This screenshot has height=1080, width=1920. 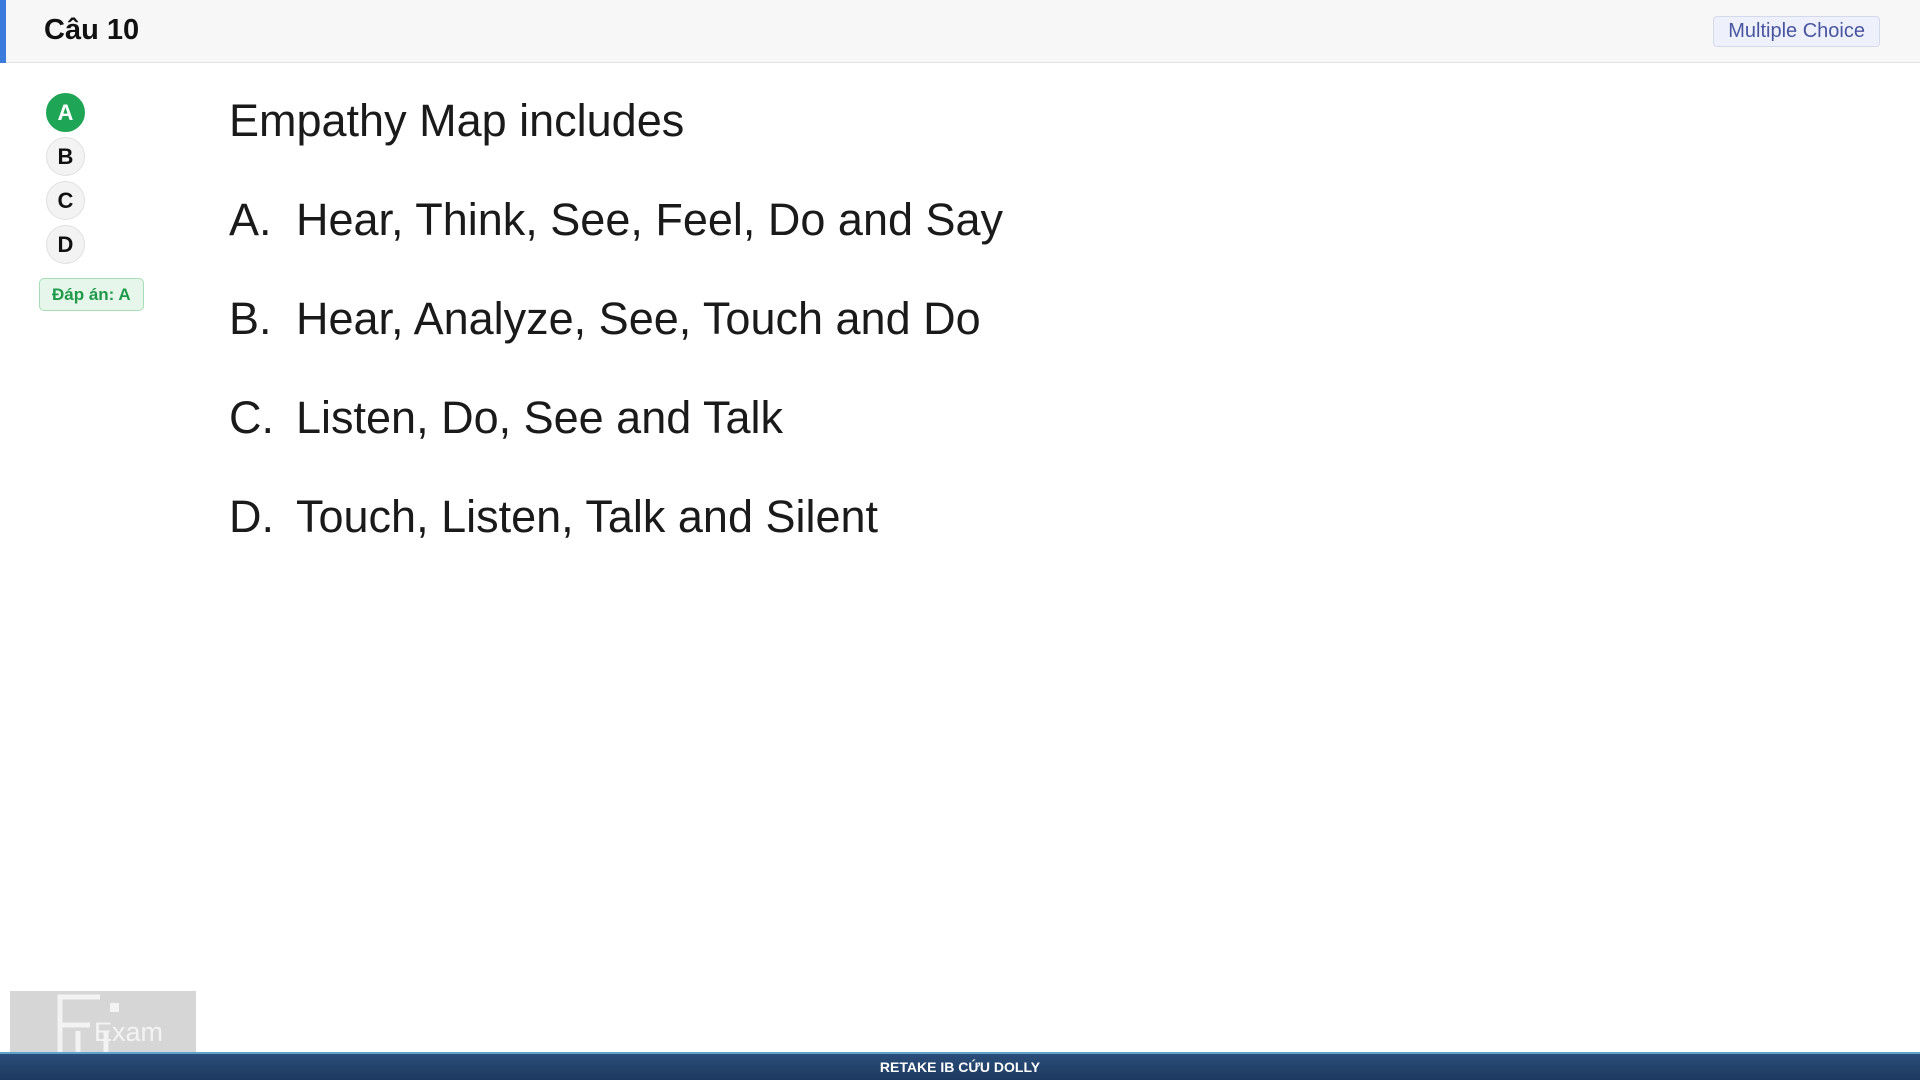 I want to click on choice-a: A. Hear, Think, See, Feel, Do and Say, so click(x=879, y=220).